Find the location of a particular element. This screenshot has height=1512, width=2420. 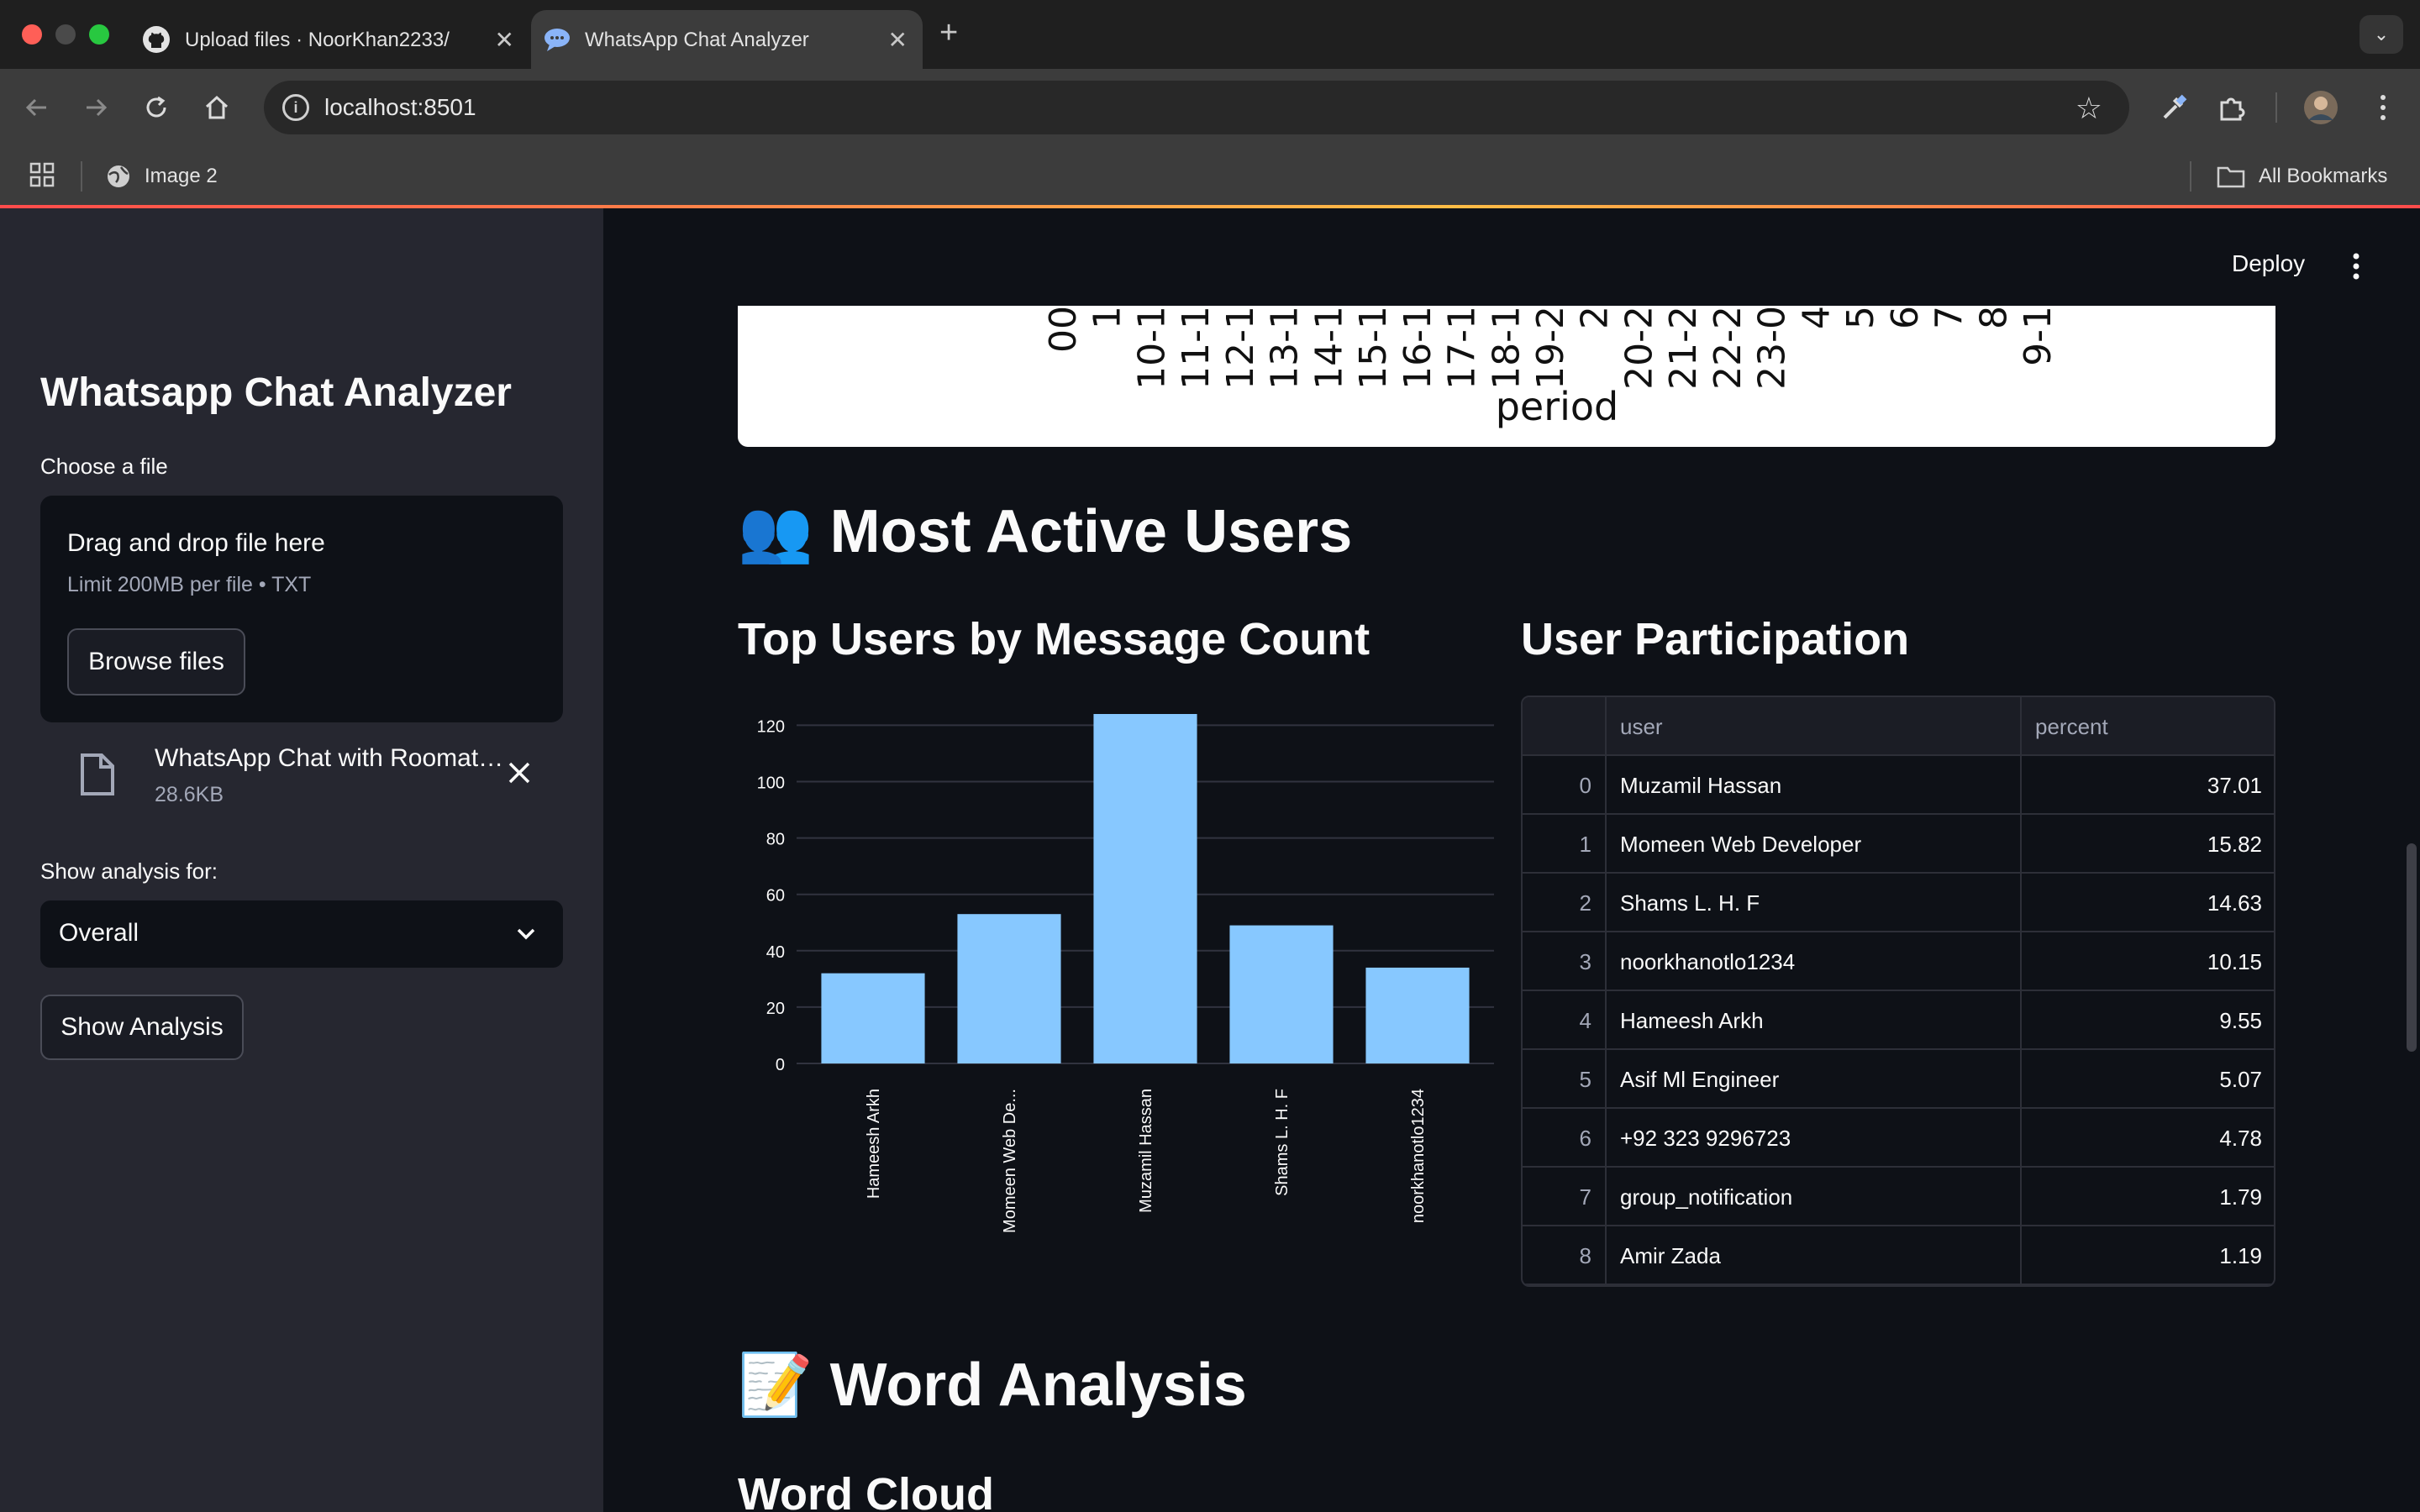

forward-icon is located at coordinates (96, 107).